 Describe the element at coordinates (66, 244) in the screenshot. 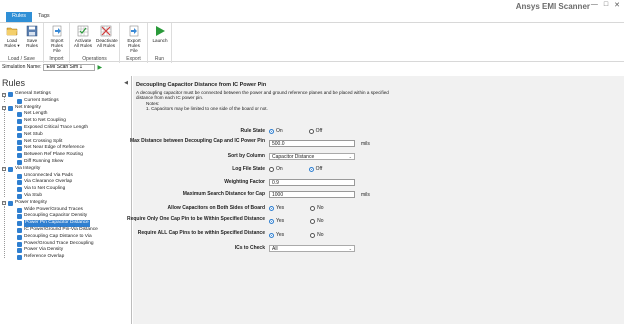

I see `tree-item: Power/Ground Trace Decoupling` at that location.